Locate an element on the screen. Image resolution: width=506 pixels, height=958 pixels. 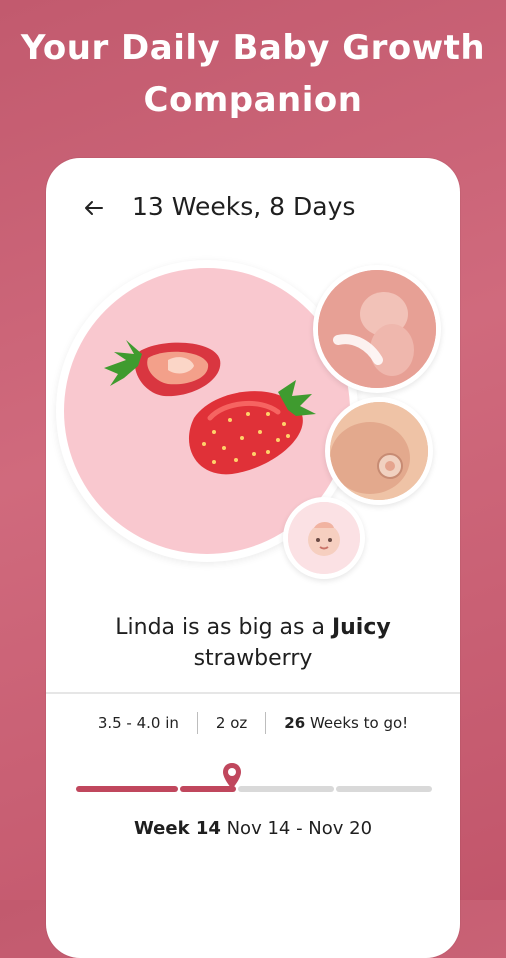
baby-face-image is located at coordinates (324, 538).